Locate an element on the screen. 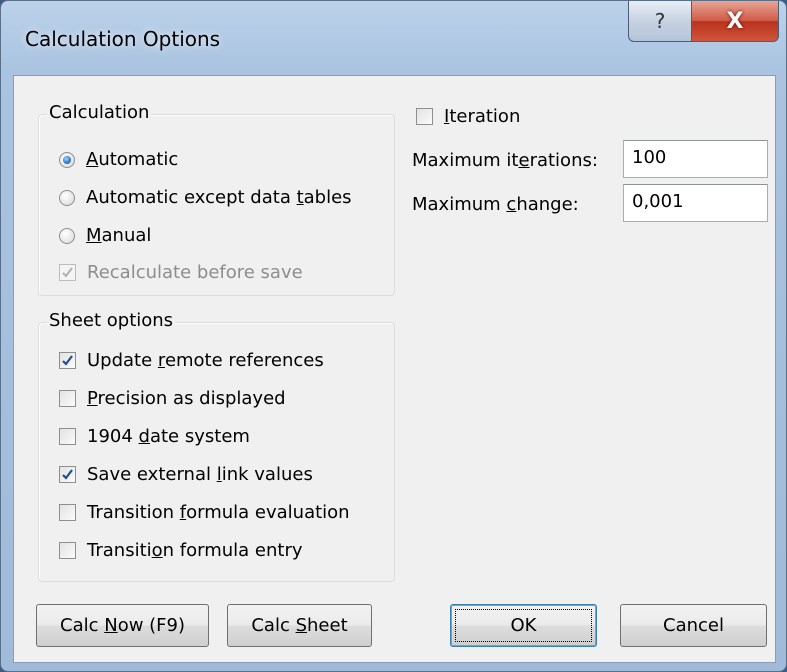 This screenshot has height=672, width=787. calc-sheet-button: Calc Sheet is located at coordinates (299, 625).